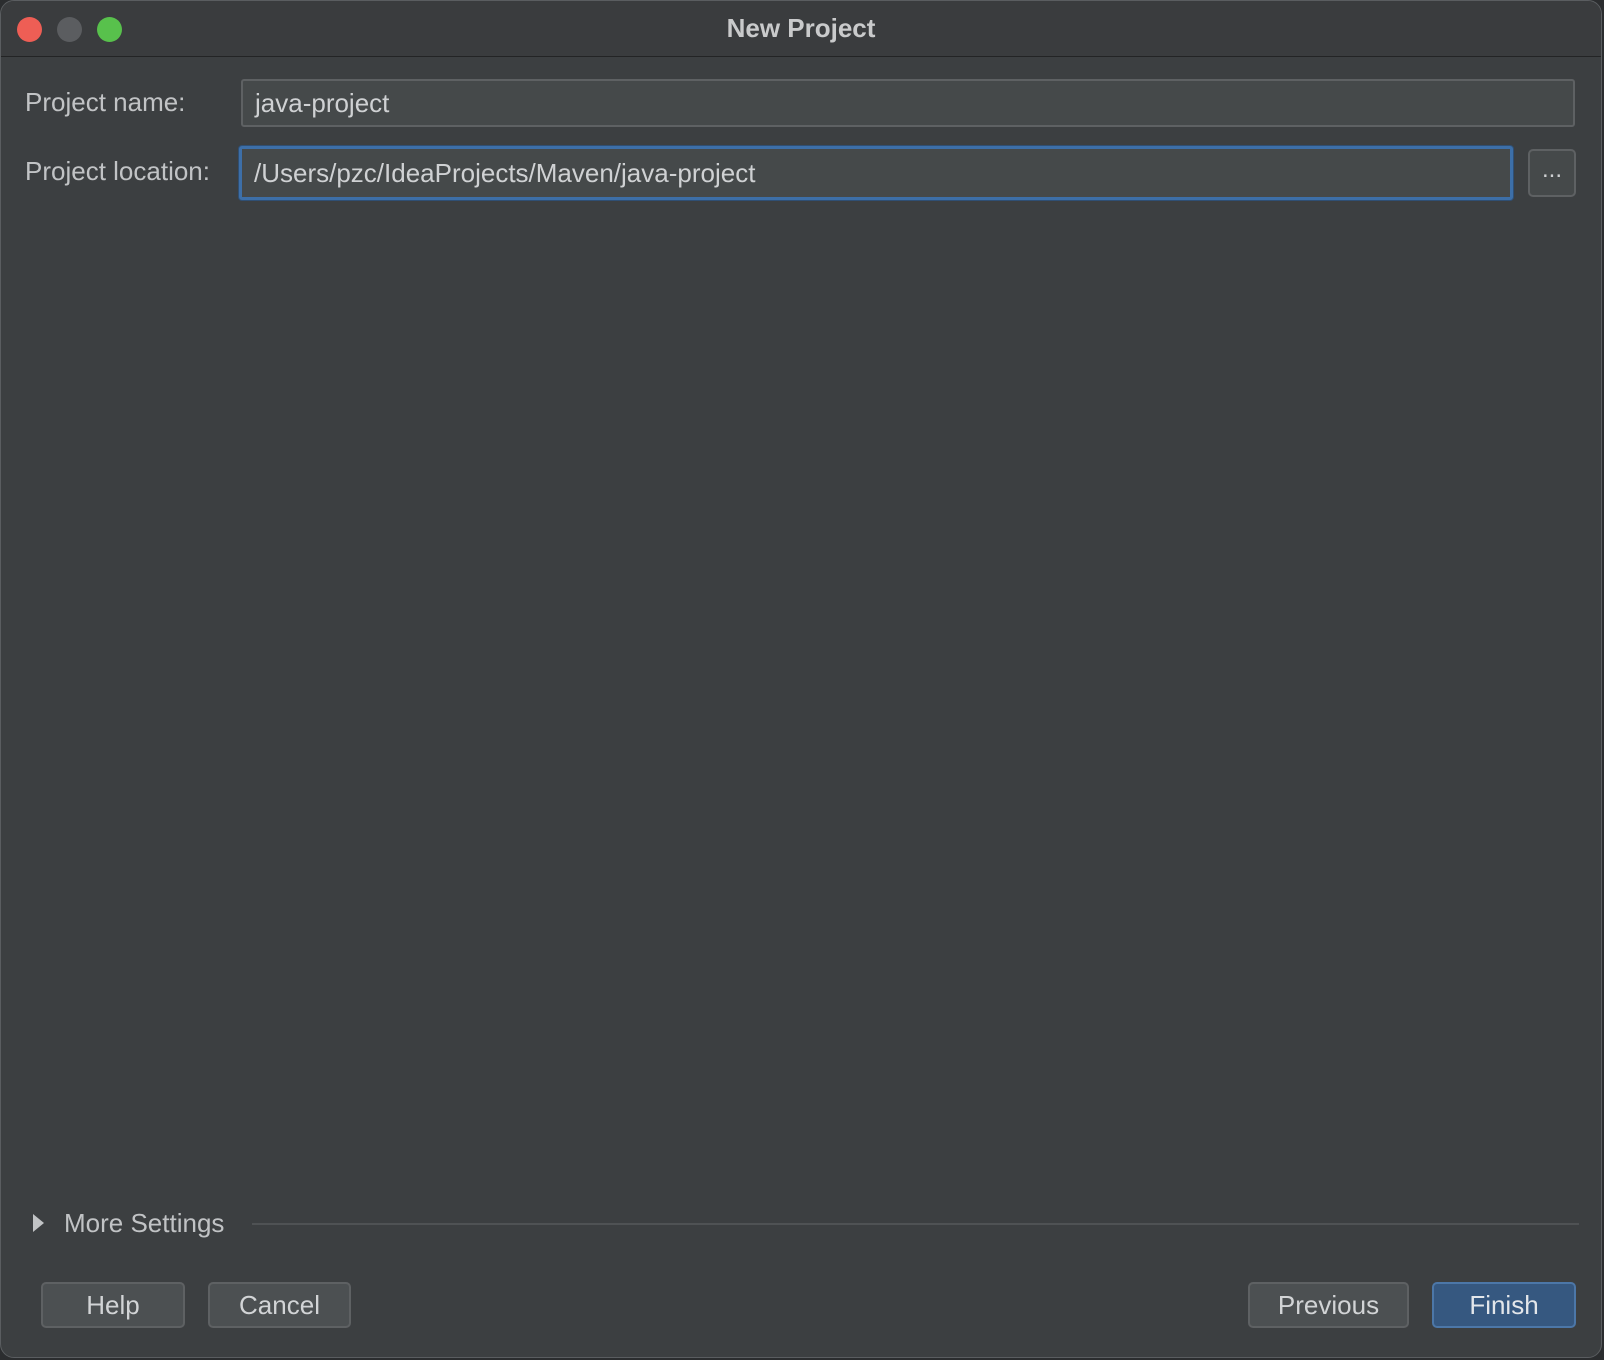 The image size is (1604, 1360). Describe the element at coordinates (105, 102) in the screenshot. I see `project-name-label: Project name:` at that location.